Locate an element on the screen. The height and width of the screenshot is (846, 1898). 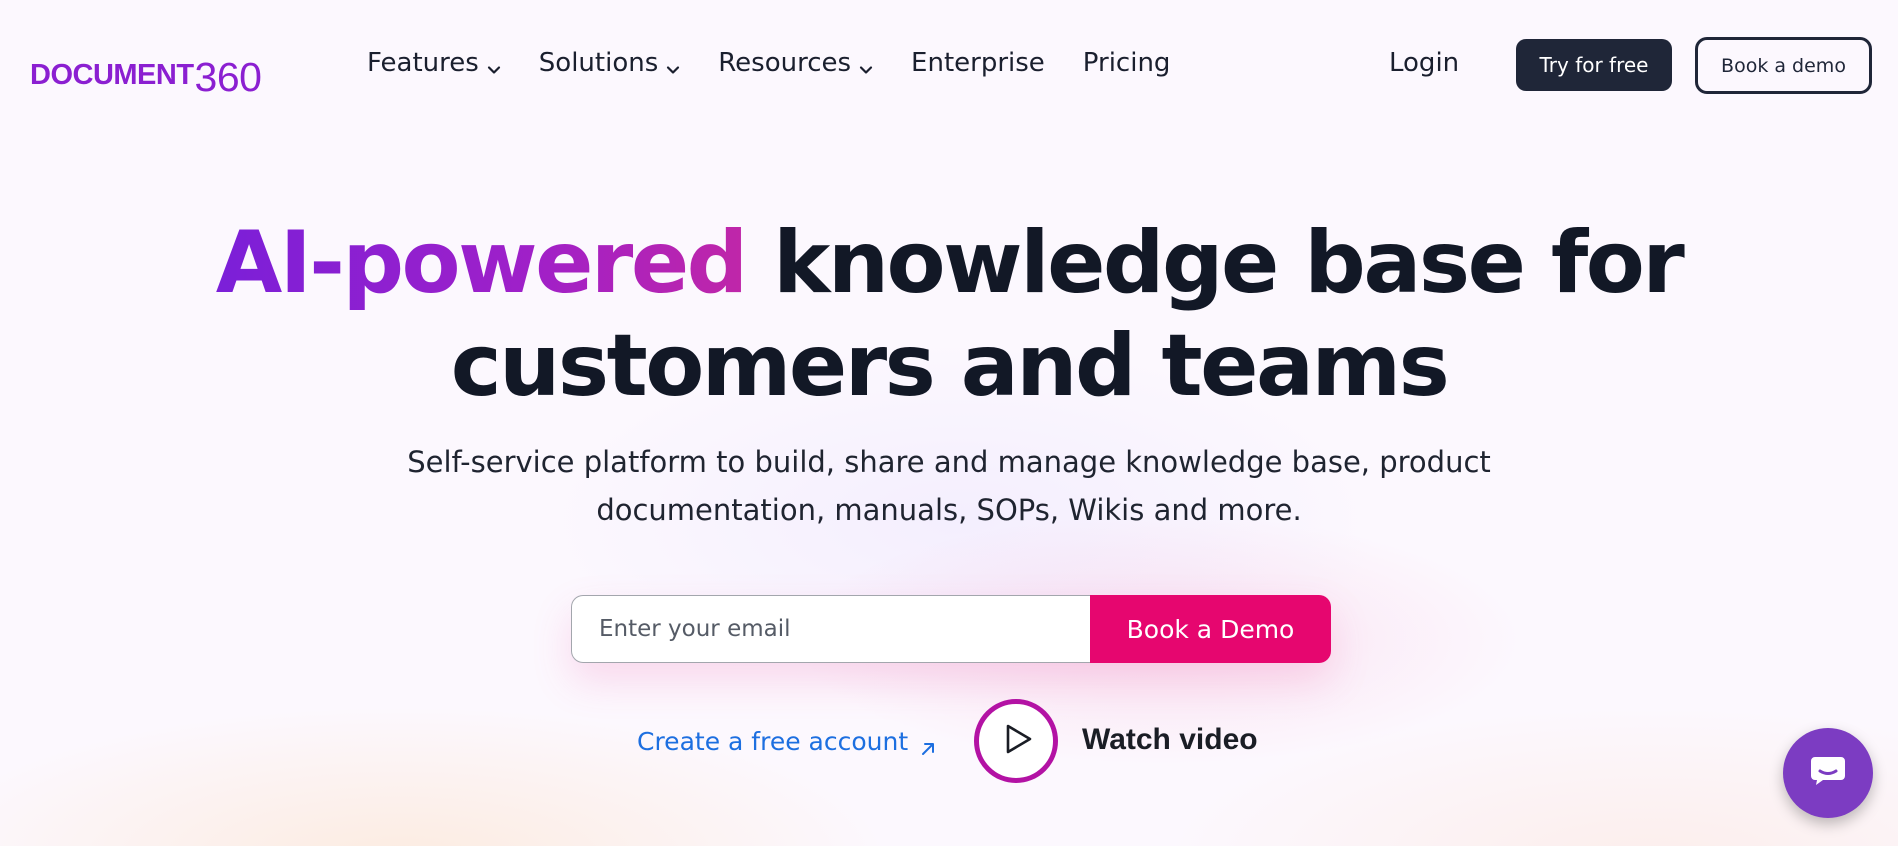
chat-icon is located at coordinates (1828, 773).